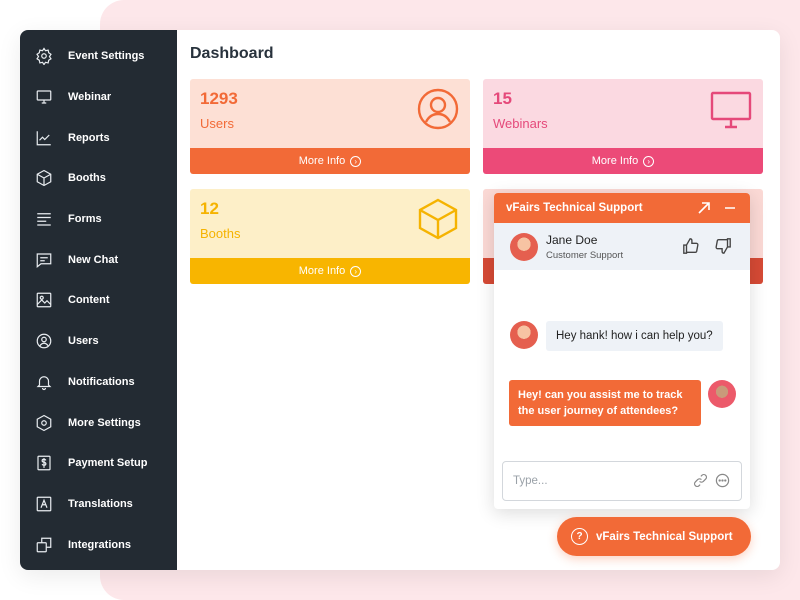 The image size is (800, 600). I want to click on sidebar-item-reports: Reports, so click(98, 137).